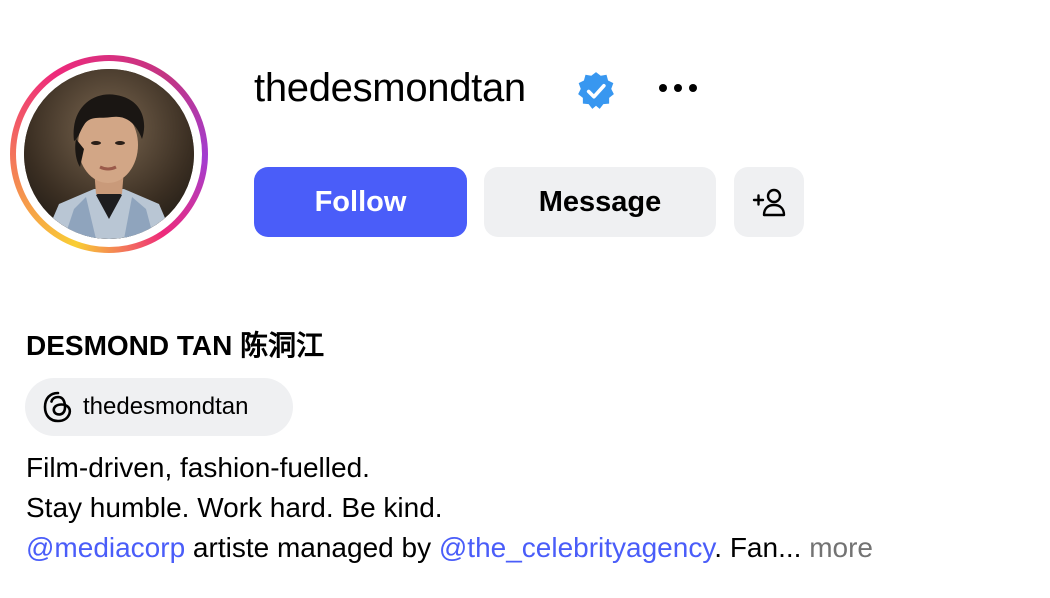 The height and width of the screenshot is (598, 1050). I want to click on suggested-accounts-button, so click(769, 202).